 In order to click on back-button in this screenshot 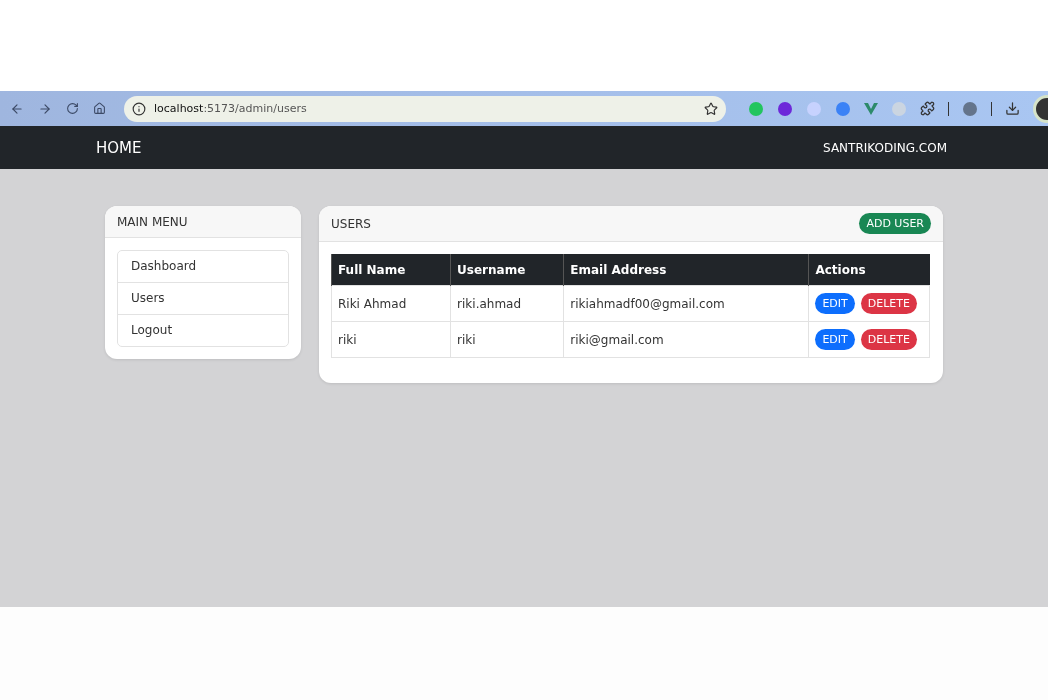, I will do `click(17, 108)`.